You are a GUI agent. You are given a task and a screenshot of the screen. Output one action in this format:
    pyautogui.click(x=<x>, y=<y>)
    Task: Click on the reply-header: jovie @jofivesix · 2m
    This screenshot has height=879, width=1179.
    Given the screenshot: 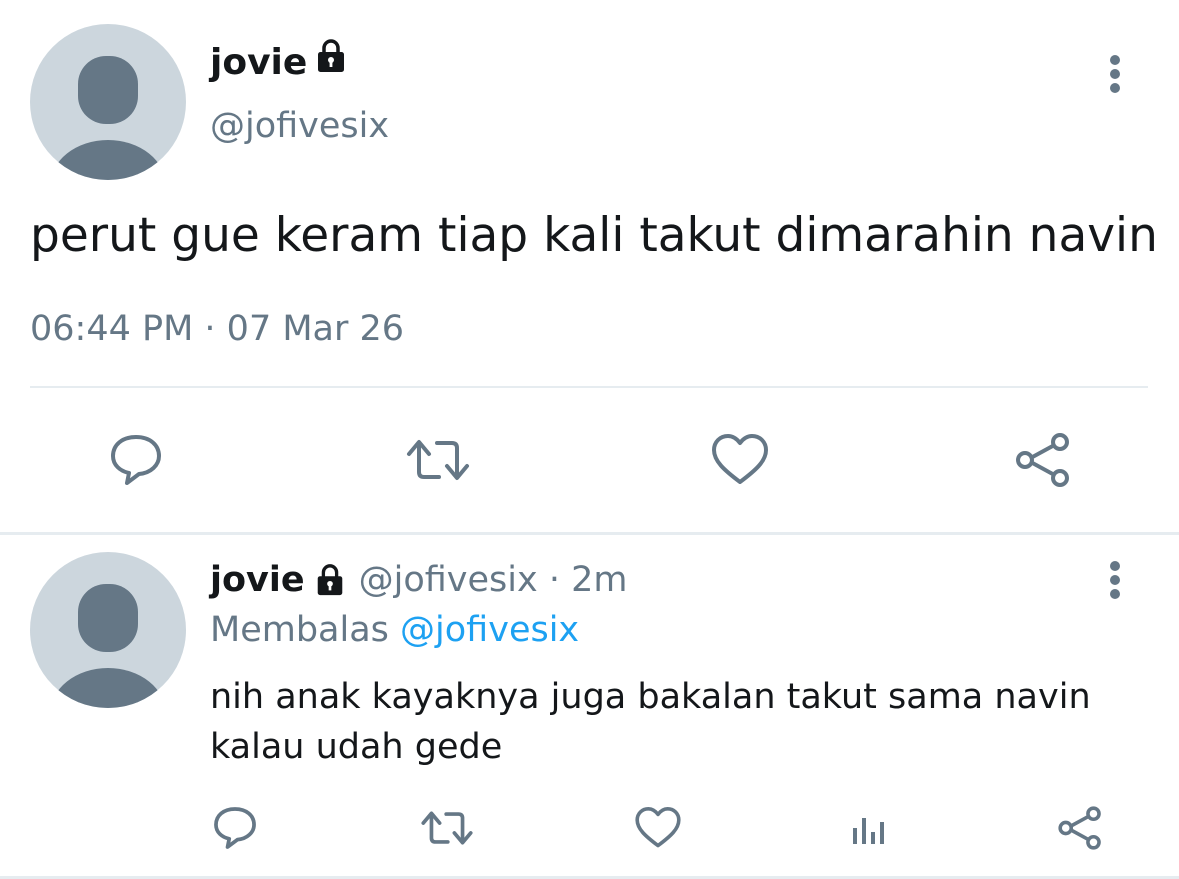 What is the action you would take?
    pyautogui.click(x=418, y=580)
    